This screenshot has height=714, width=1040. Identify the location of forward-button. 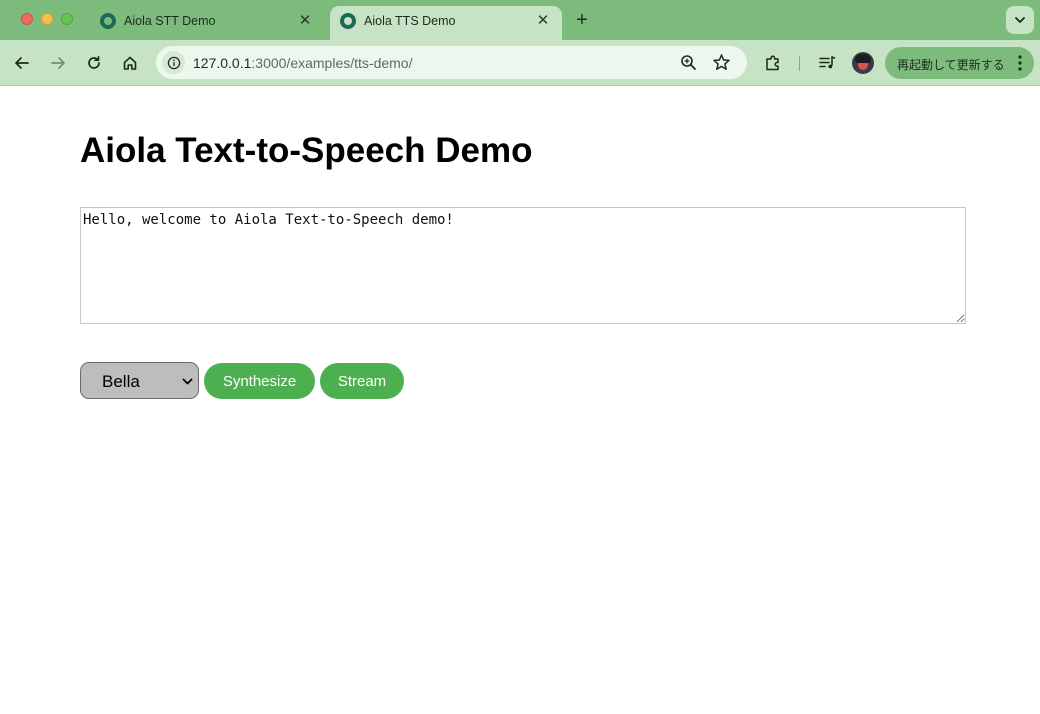
(58, 63).